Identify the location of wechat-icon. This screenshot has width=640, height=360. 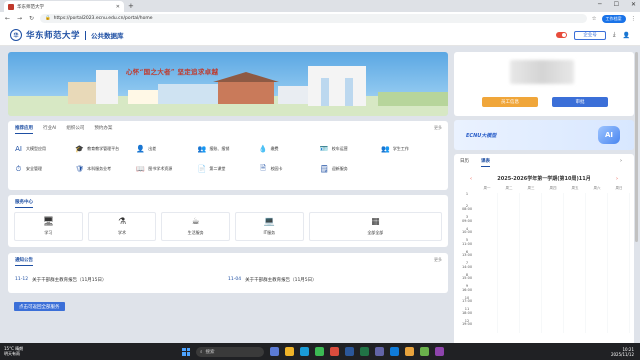
(424, 351).